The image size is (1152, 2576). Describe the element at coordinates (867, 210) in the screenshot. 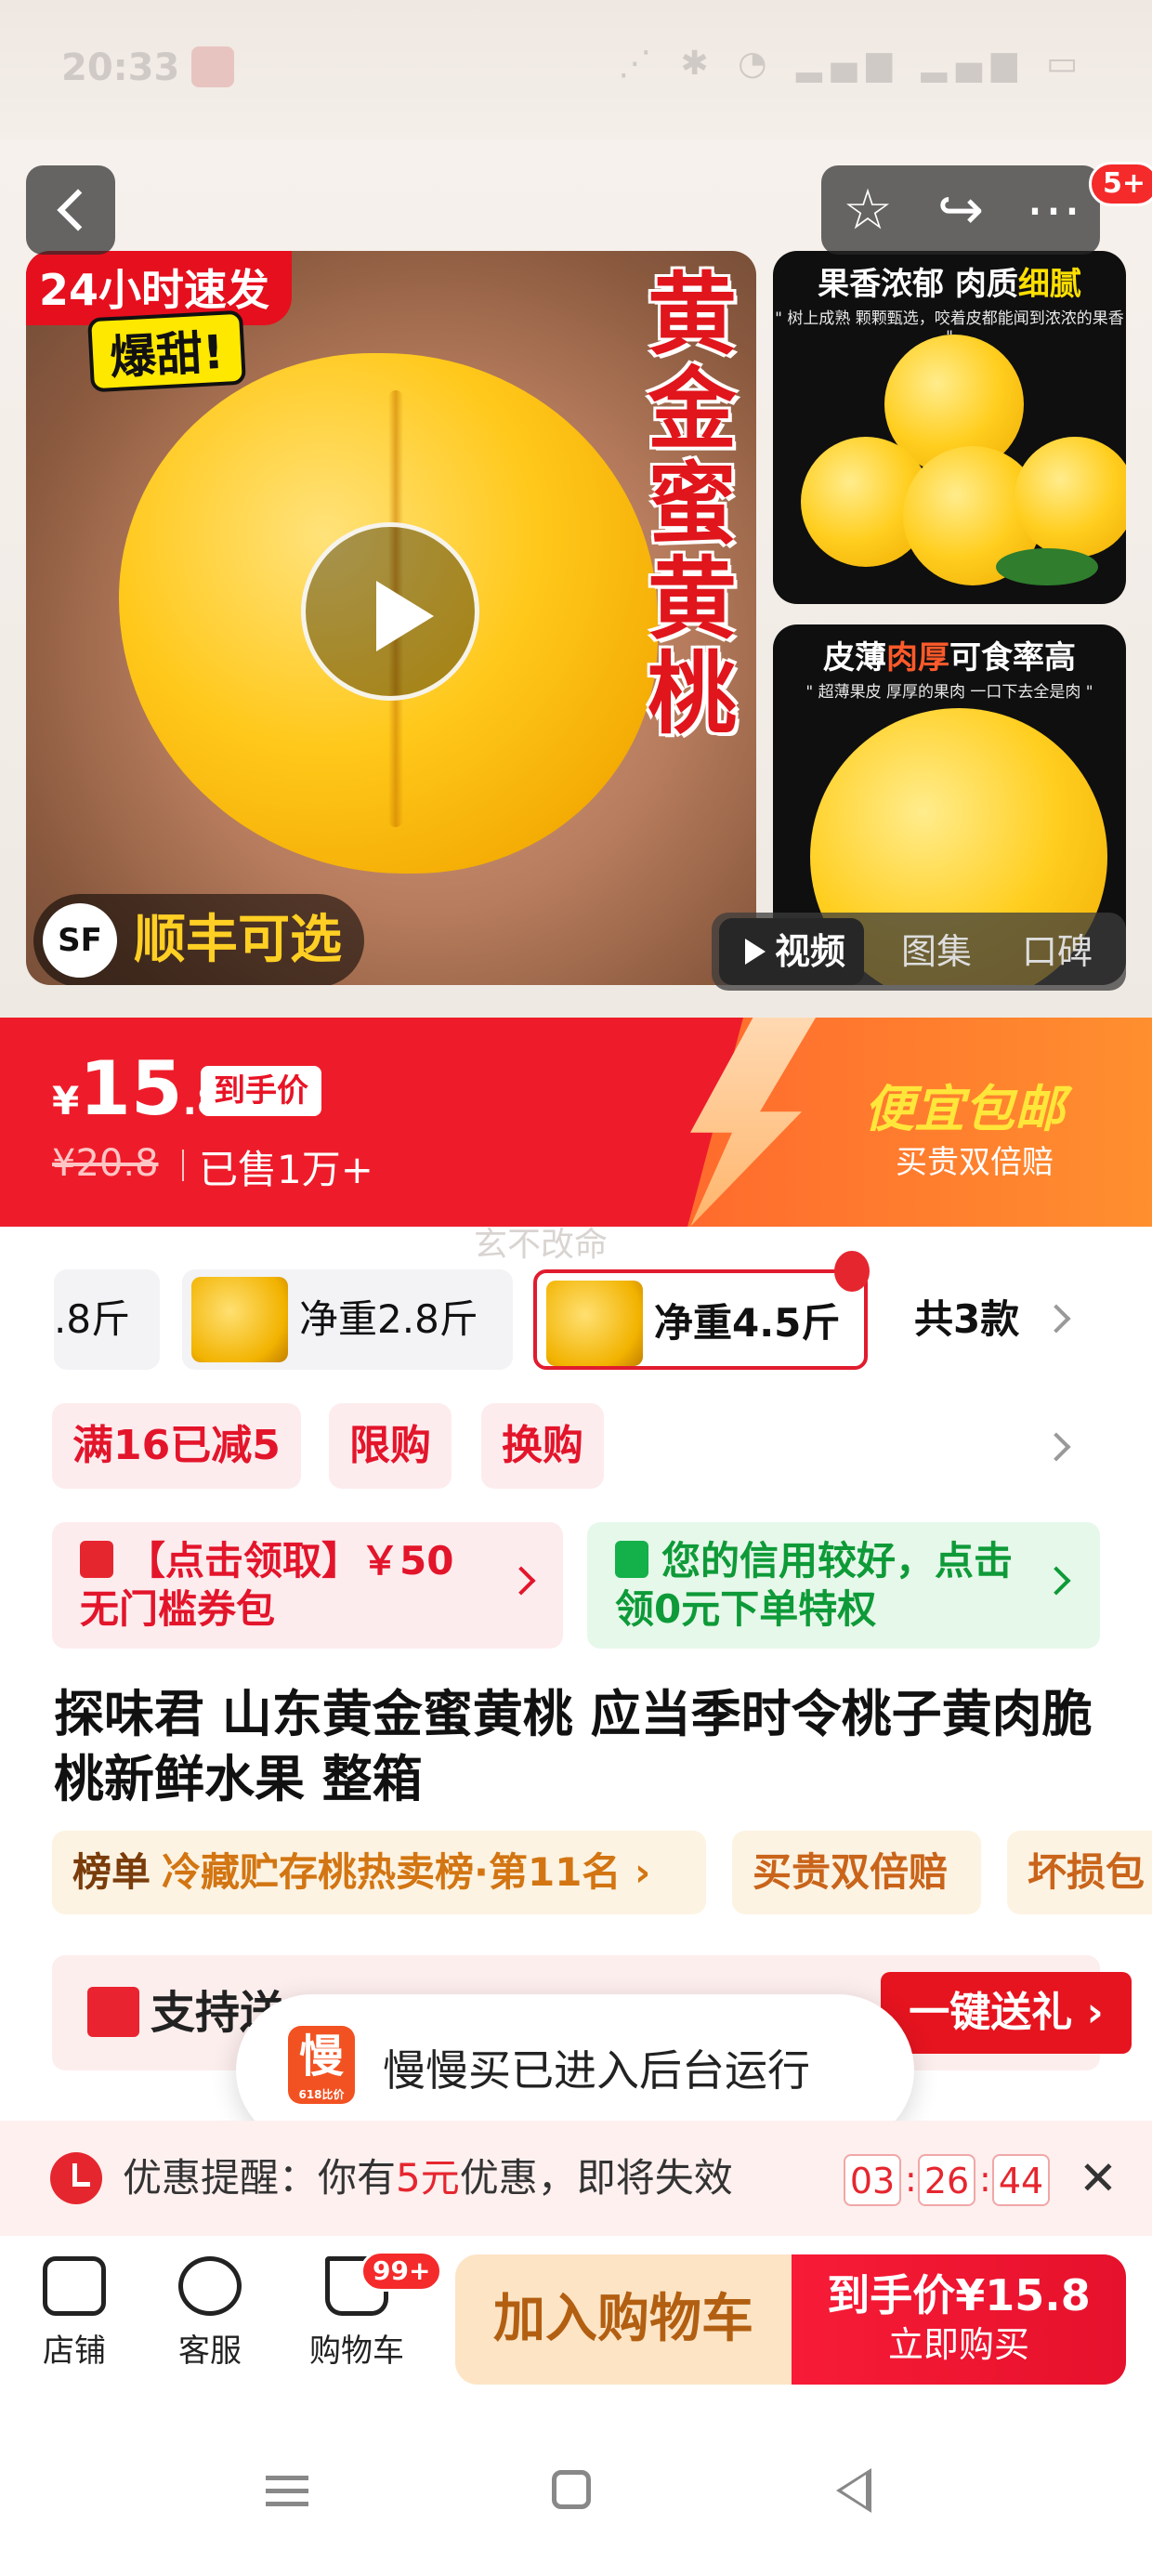

I see `favorite-star-icon: ☆` at that location.